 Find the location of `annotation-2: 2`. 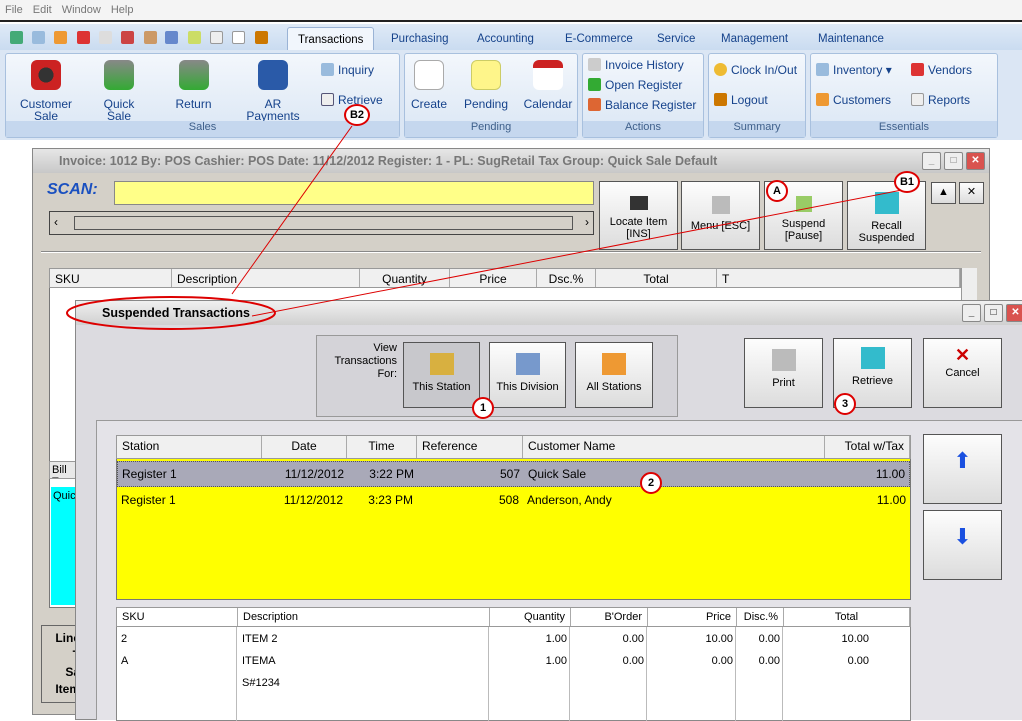

annotation-2: 2 is located at coordinates (651, 483).